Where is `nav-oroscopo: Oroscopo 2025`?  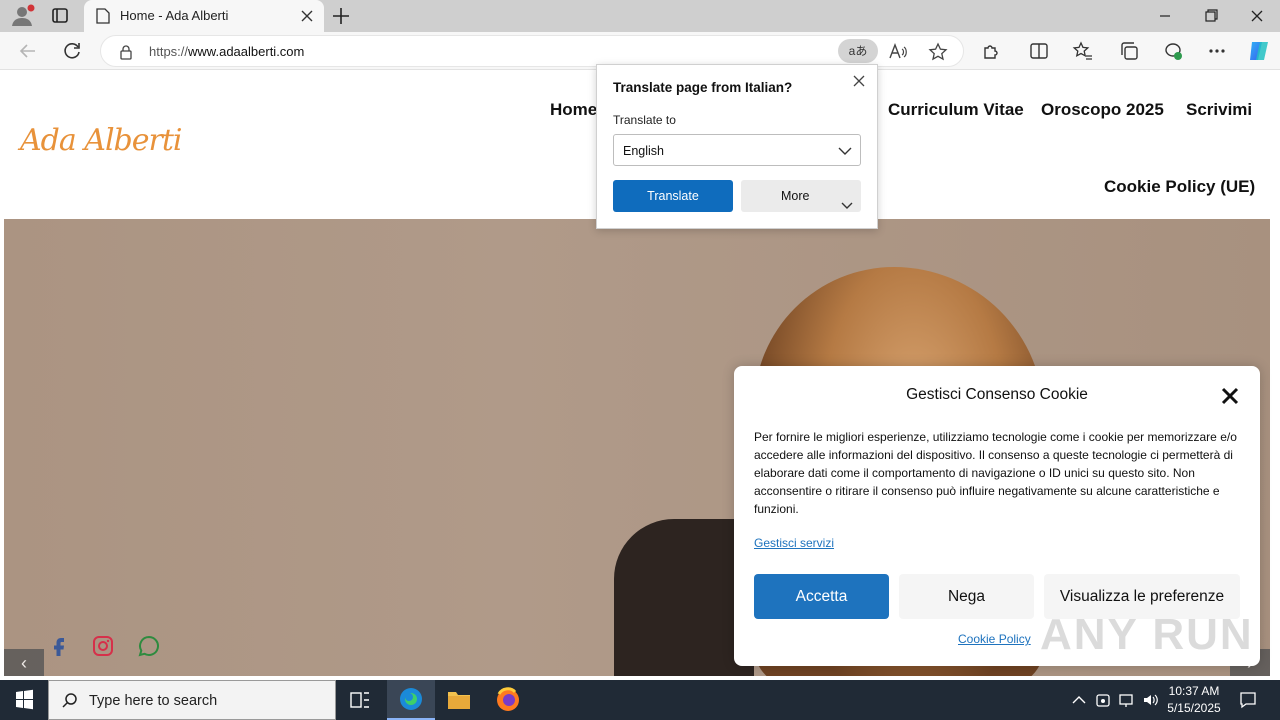
nav-oroscopo: Oroscopo 2025 is located at coordinates (1102, 110).